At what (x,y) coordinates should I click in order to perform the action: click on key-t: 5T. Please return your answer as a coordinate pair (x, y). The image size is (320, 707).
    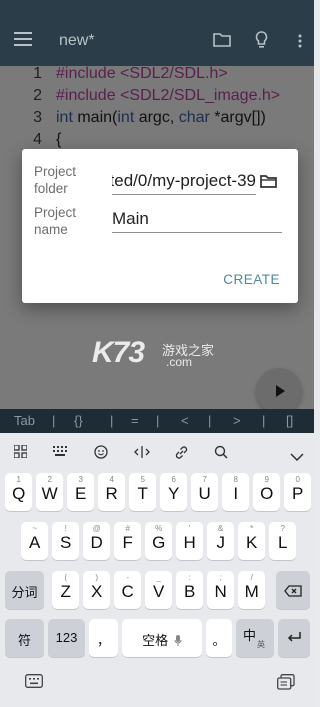
    Looking at the image, I should click on (143, 492).